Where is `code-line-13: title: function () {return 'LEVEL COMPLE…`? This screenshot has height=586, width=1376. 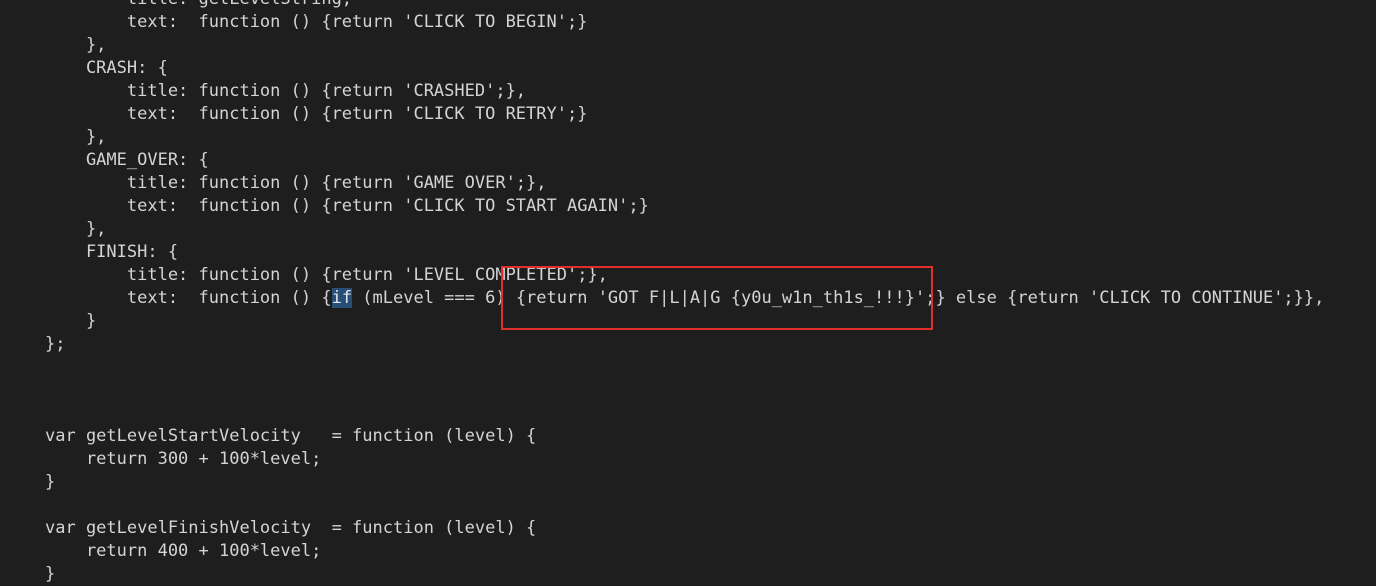 code-line-13: title: function () {return 'LEVEL COMPLE… is located at coordinates (326, 275).